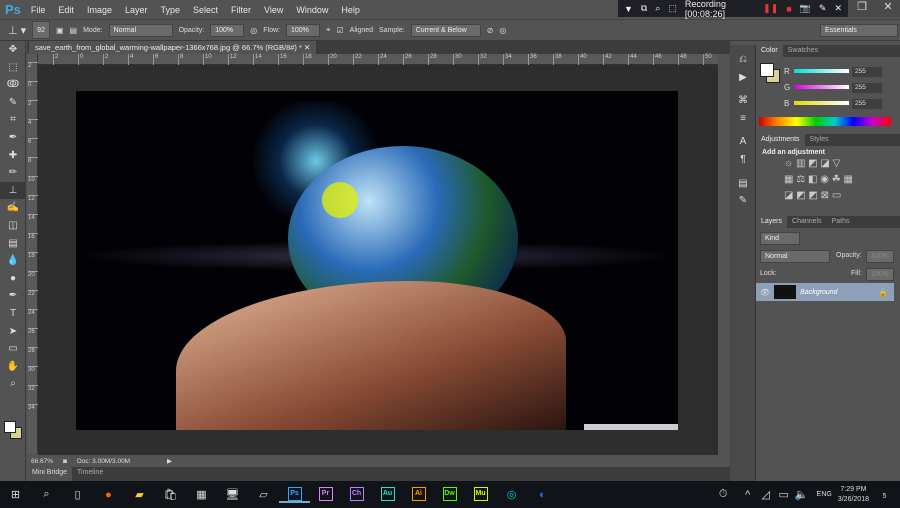  What do you see at coordinates (765, 292) in the screenshot?
I see `visibility-eye-icon: 👁` at bounding box center [765, 292].